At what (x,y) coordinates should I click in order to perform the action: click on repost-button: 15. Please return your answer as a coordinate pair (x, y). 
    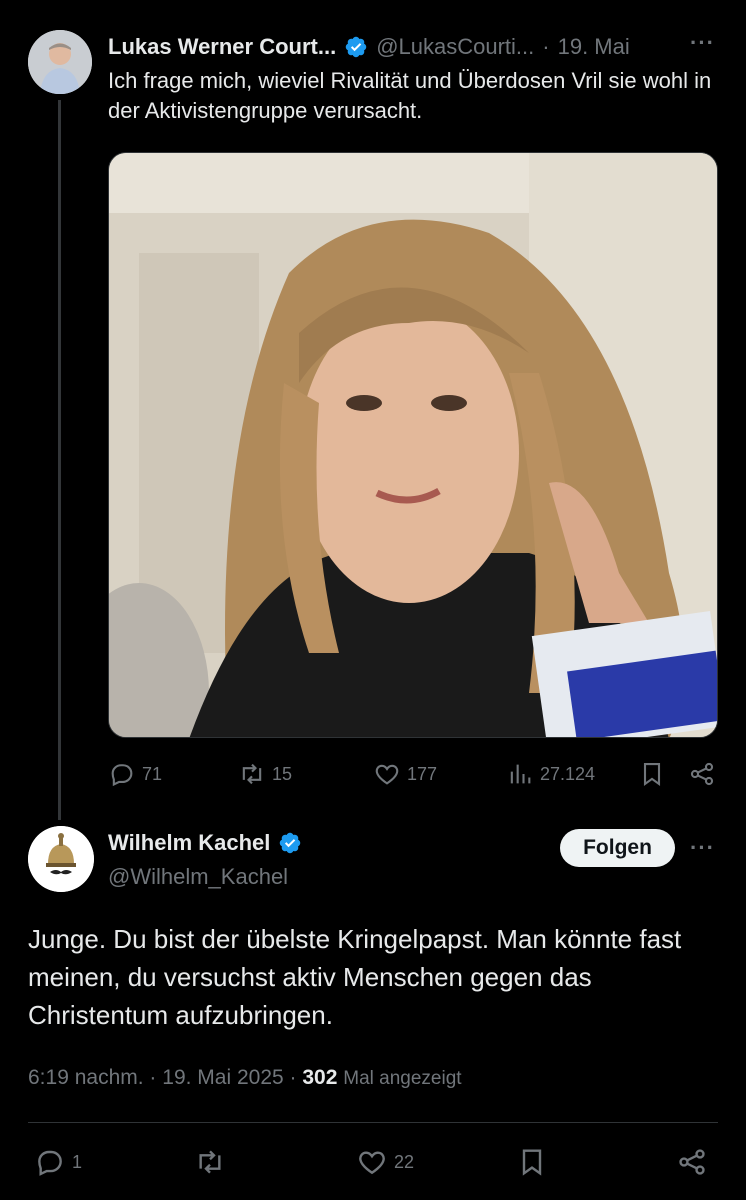
    Looking at the image, I should click on (265, 774).